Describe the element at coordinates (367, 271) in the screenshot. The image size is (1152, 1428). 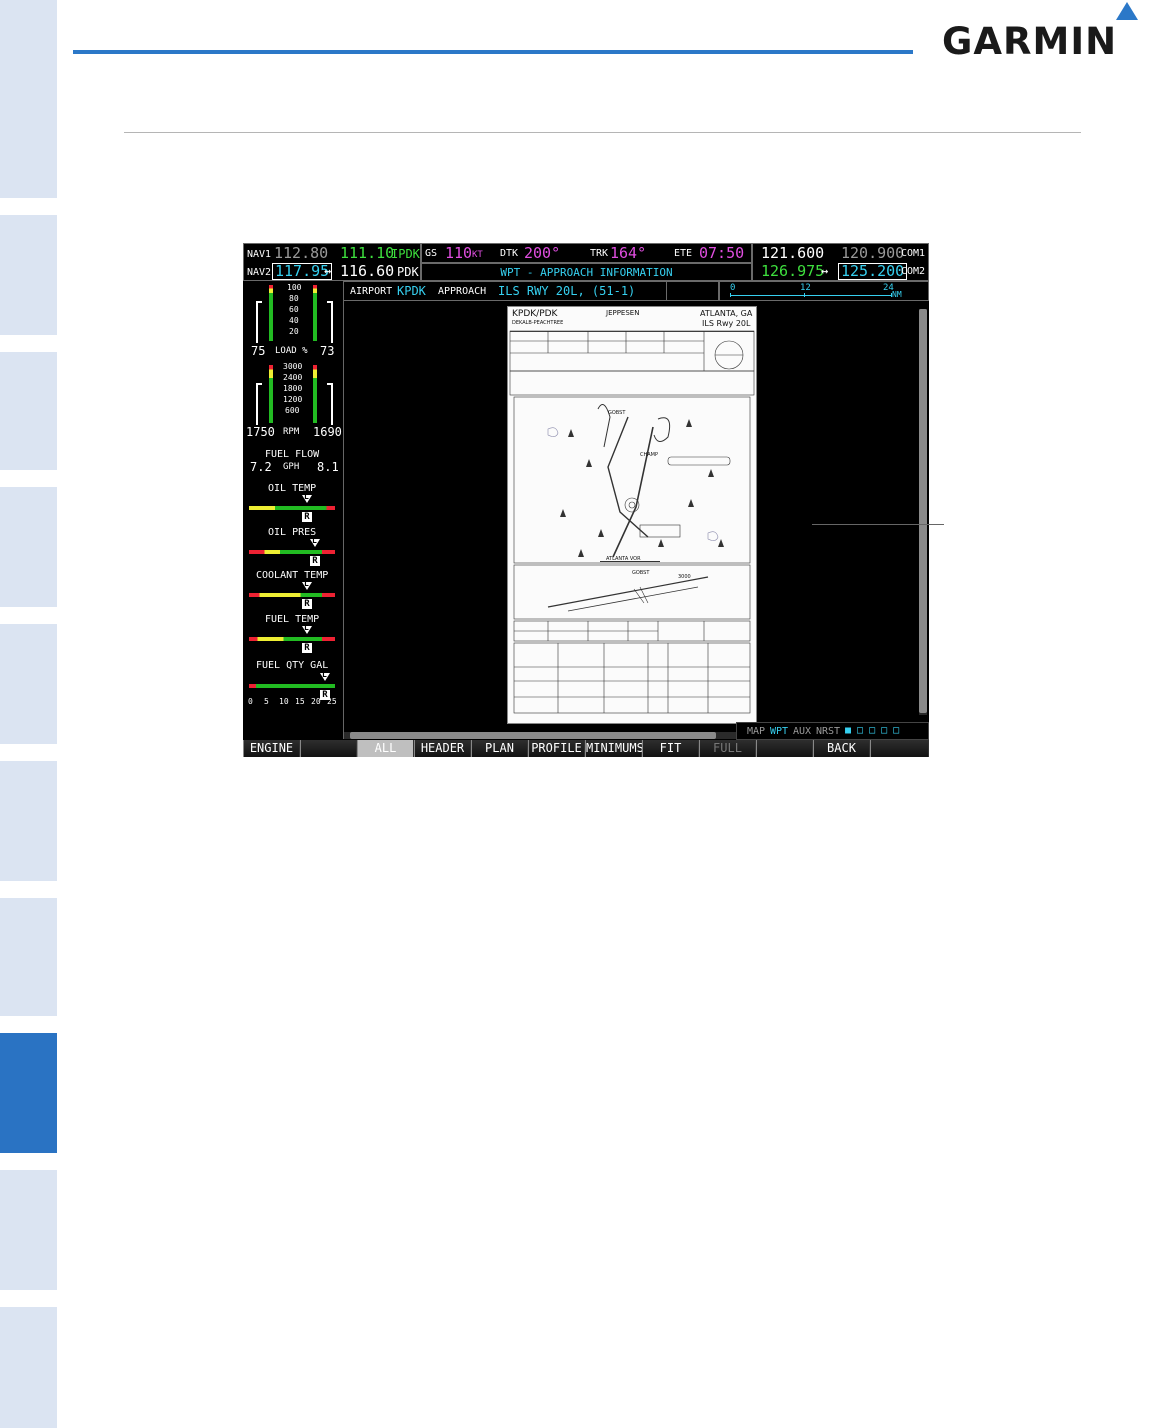
I see `nav2-active-freq: 116.60` at that location.